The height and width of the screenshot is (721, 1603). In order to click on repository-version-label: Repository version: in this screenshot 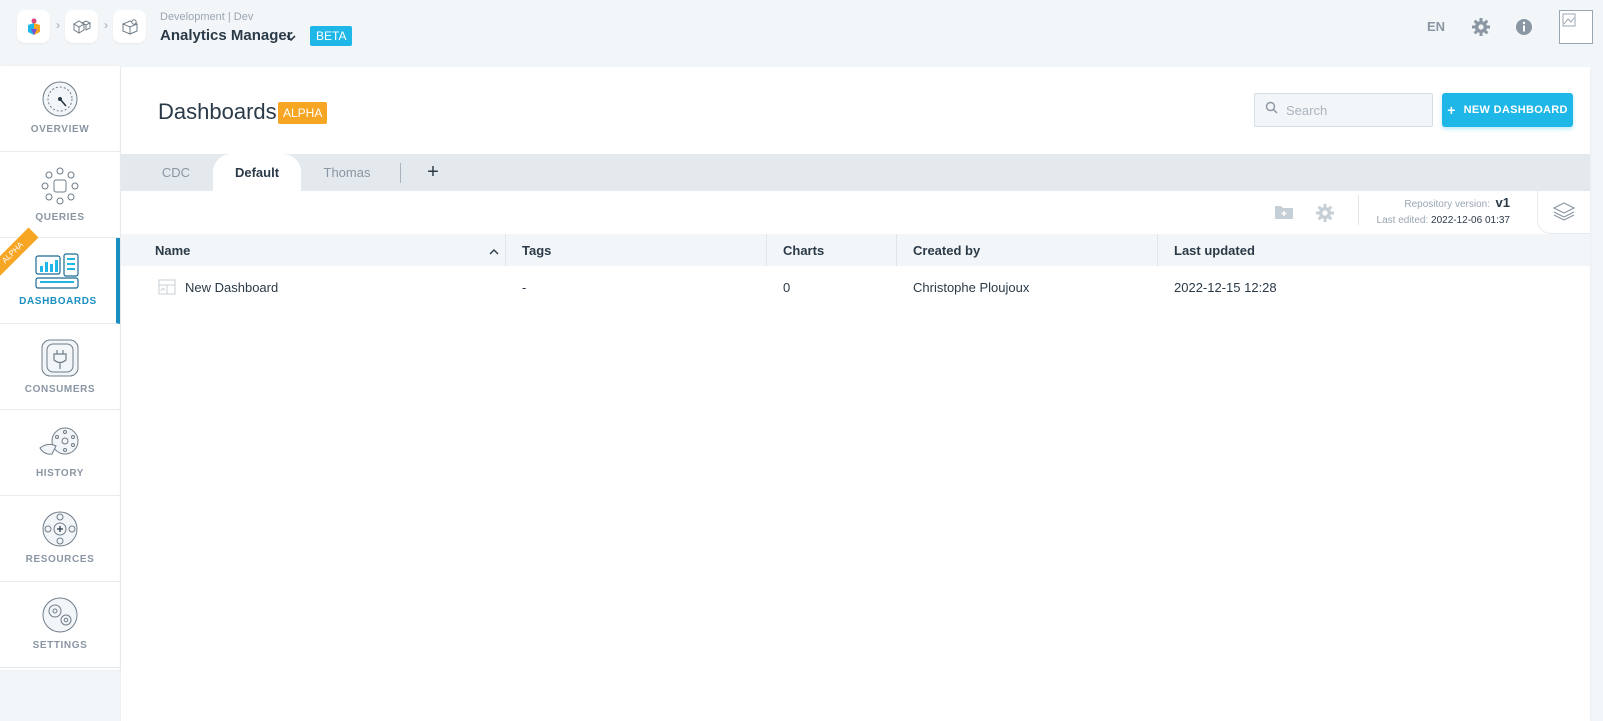, I will do `click(1447, 204)`.